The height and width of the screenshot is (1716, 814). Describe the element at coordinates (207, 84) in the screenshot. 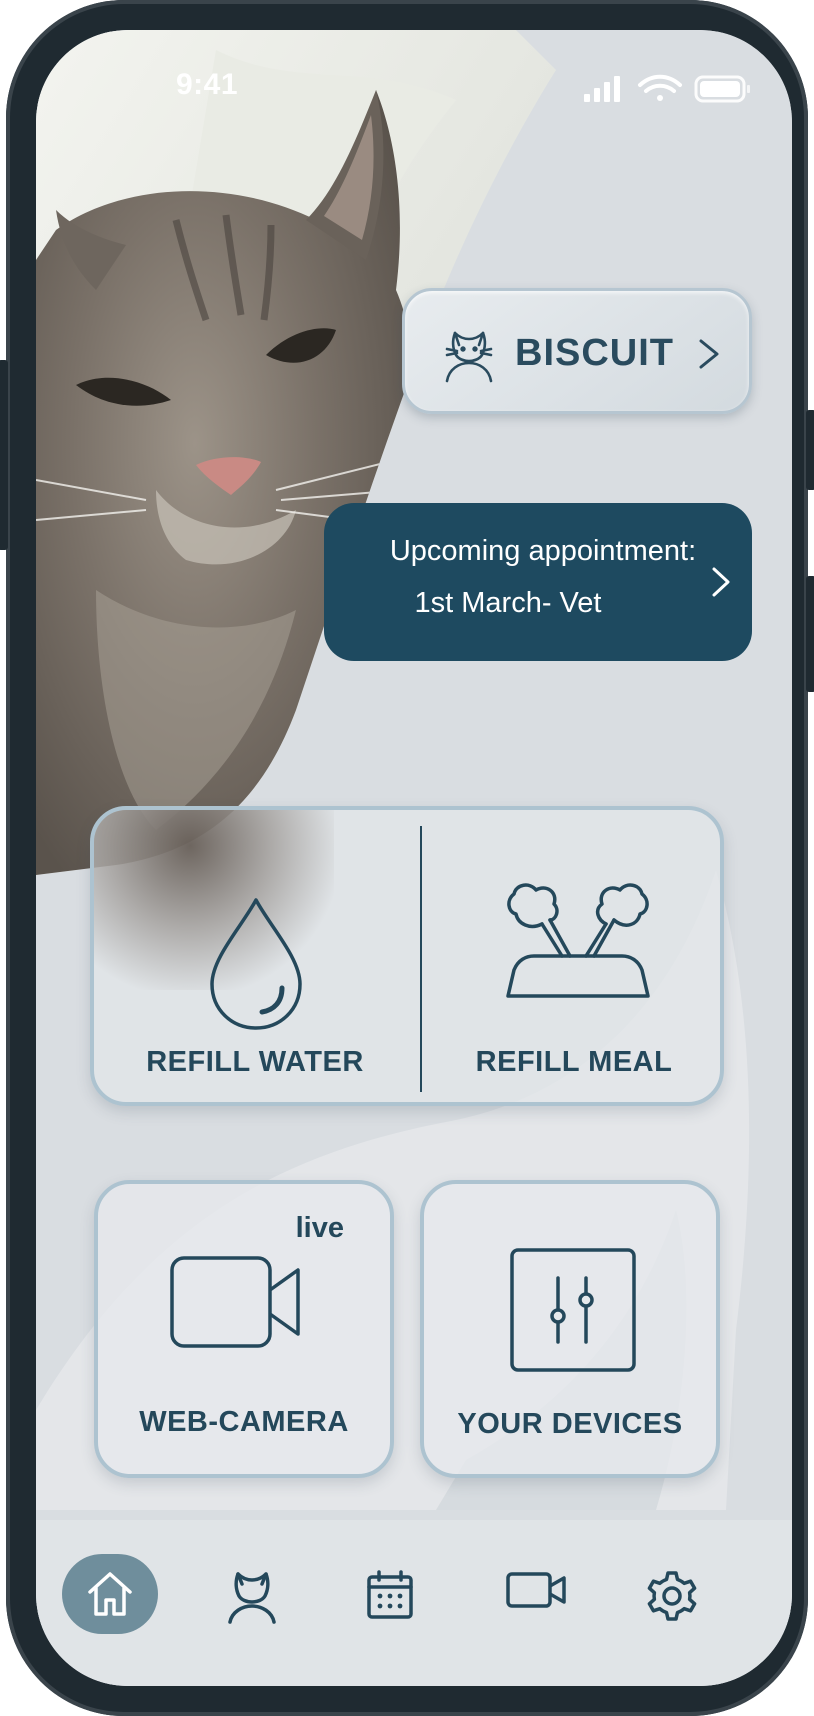

I see `status-time: 9:41` at that location.